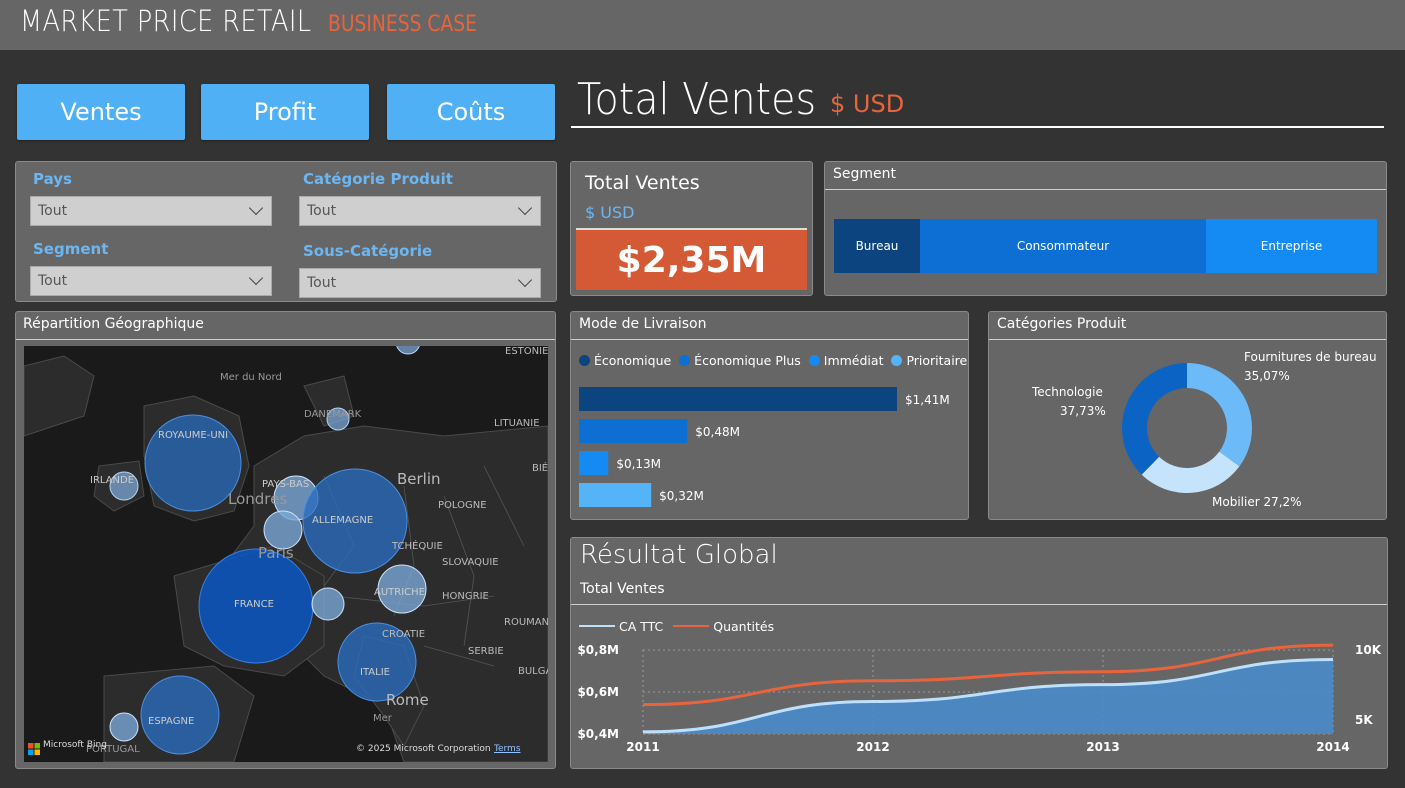 Image resolution: width=1405 pixels, height=788 pixels. Describe the element at coordinates (420, 283) in the screenshot. I see `filter-sous-categorie-select: Tout` at that location.